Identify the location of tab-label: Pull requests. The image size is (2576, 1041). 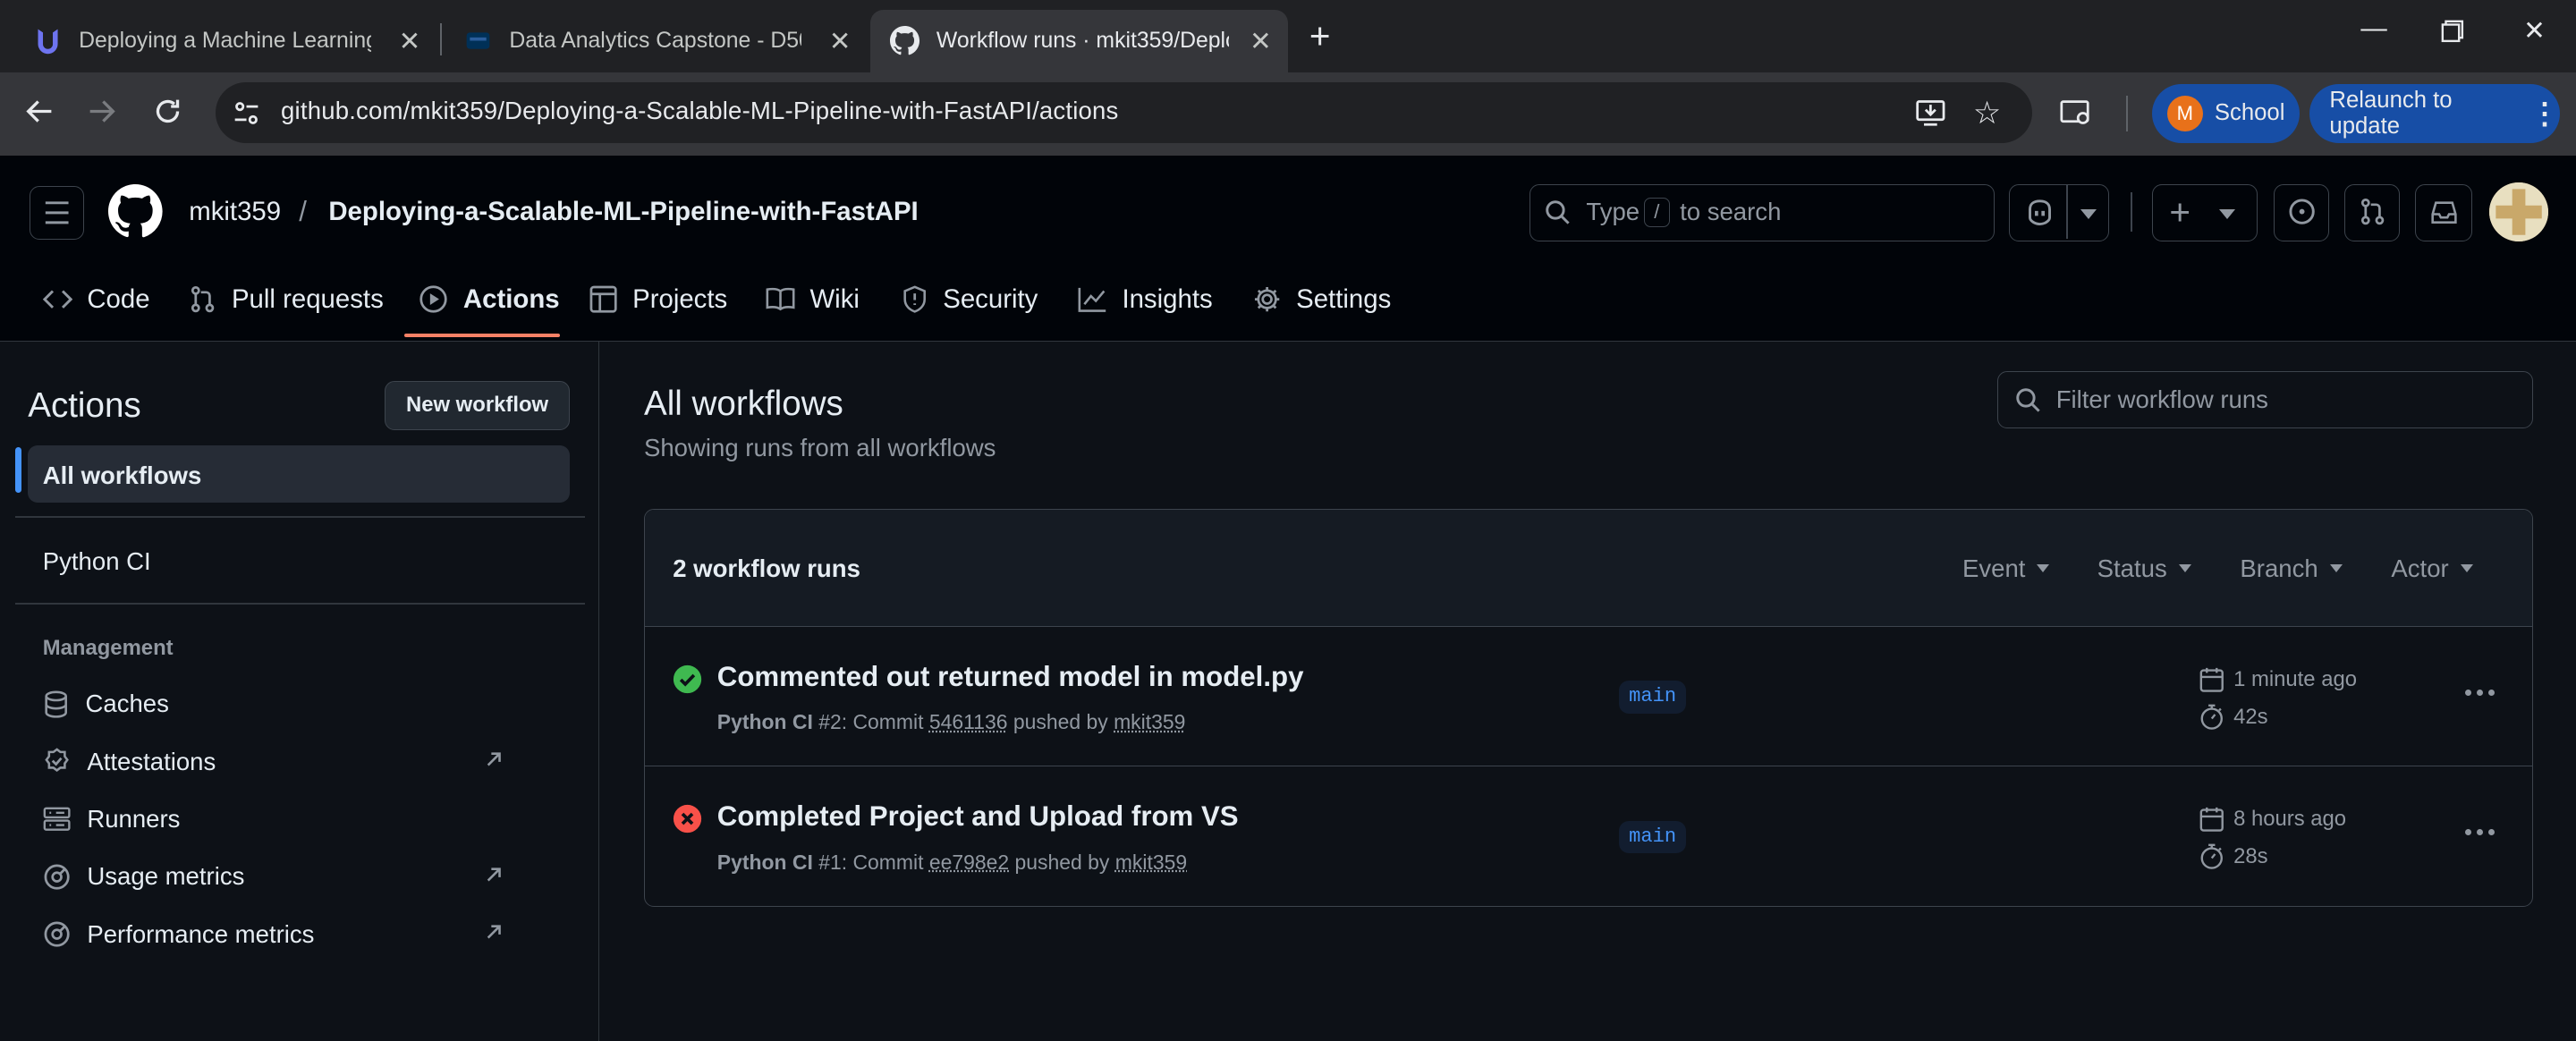
(307, 299).